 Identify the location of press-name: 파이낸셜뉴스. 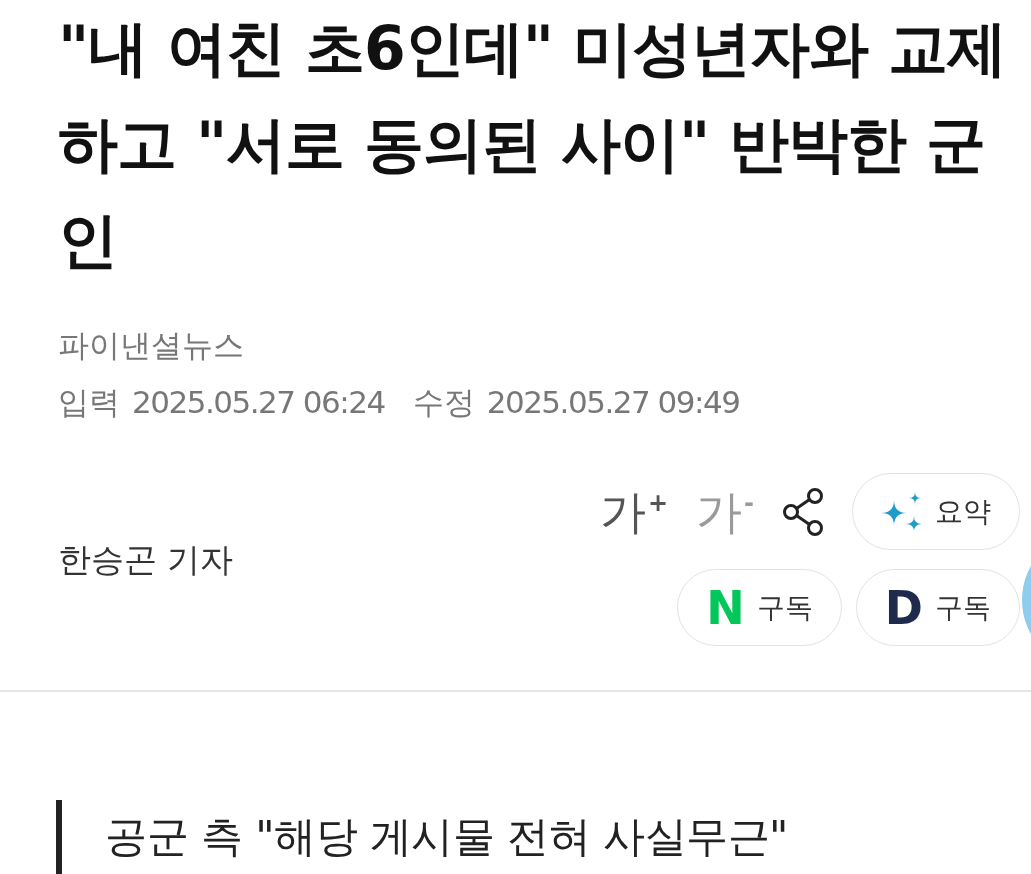
(151, 345).